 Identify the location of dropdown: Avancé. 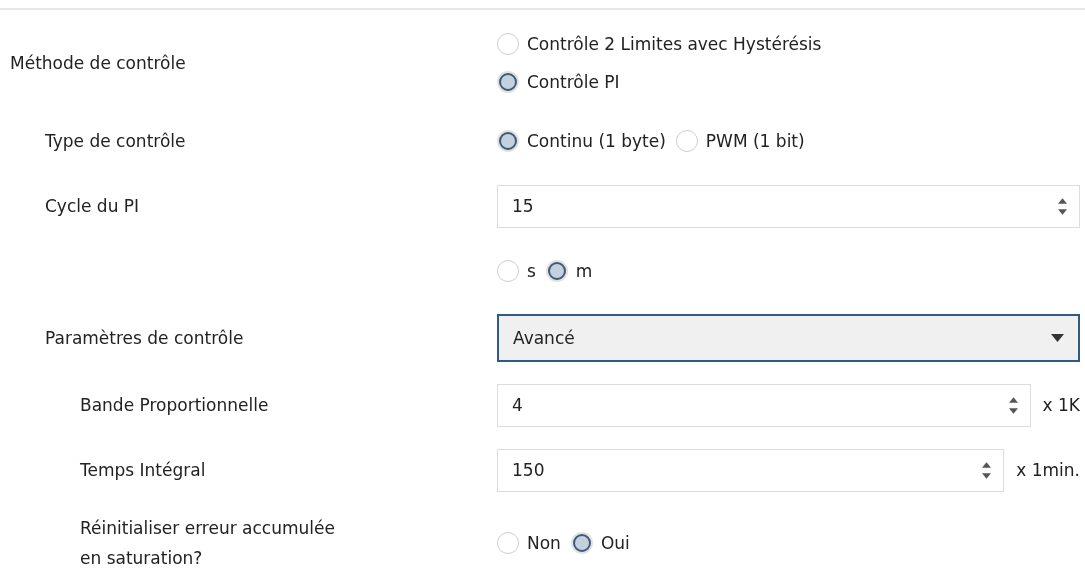
(788, 338).